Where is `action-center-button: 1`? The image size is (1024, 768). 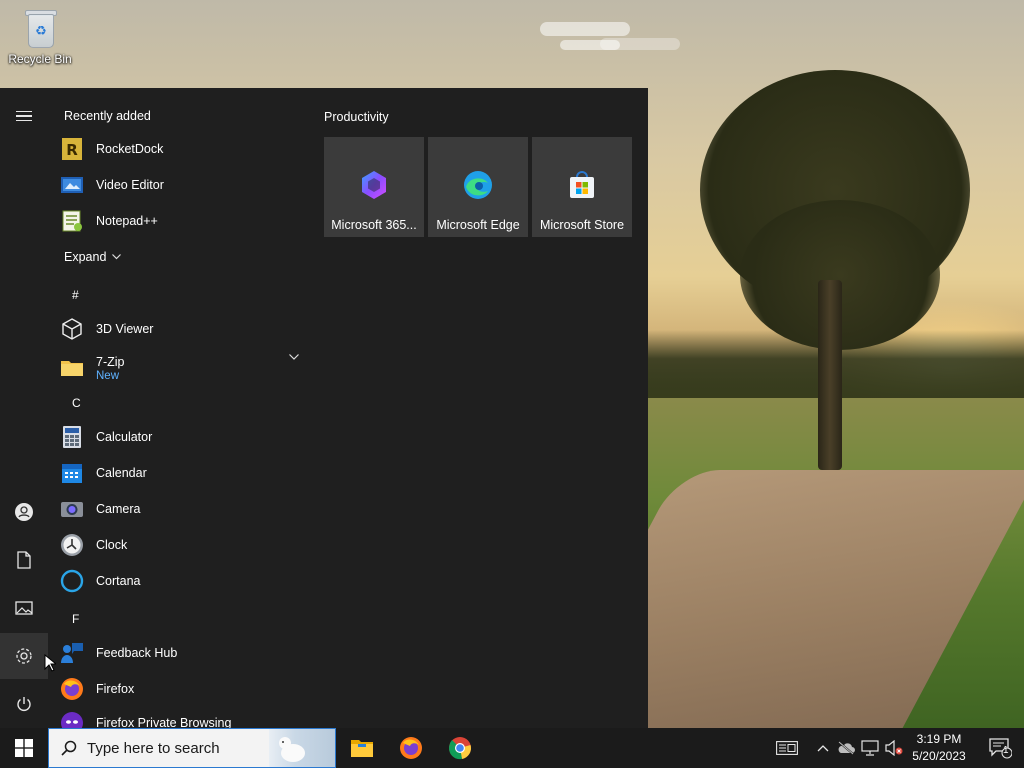 action-center-button: 1 is located at coordinates (1000, 748).